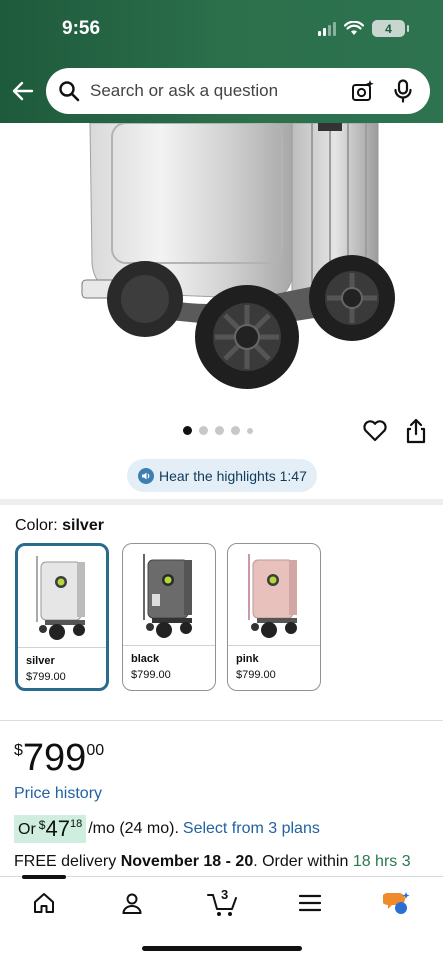 Image resolution: width=443 pixels, height=960 pixels. I want to click on swatch-name: pink, so click(247, 659).